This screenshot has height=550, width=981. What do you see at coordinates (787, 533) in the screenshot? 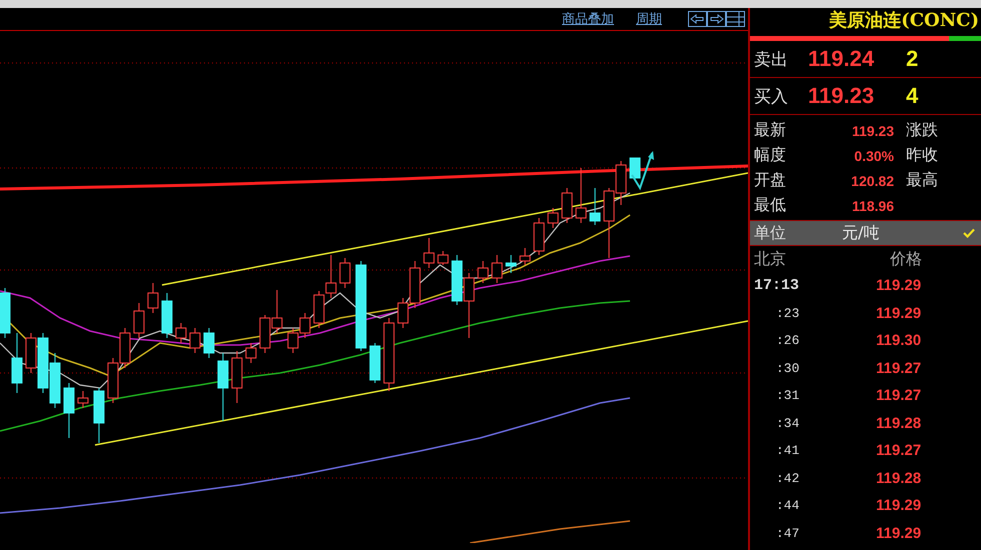
I see `tick-time: :47` at bounding box center [787, 533].